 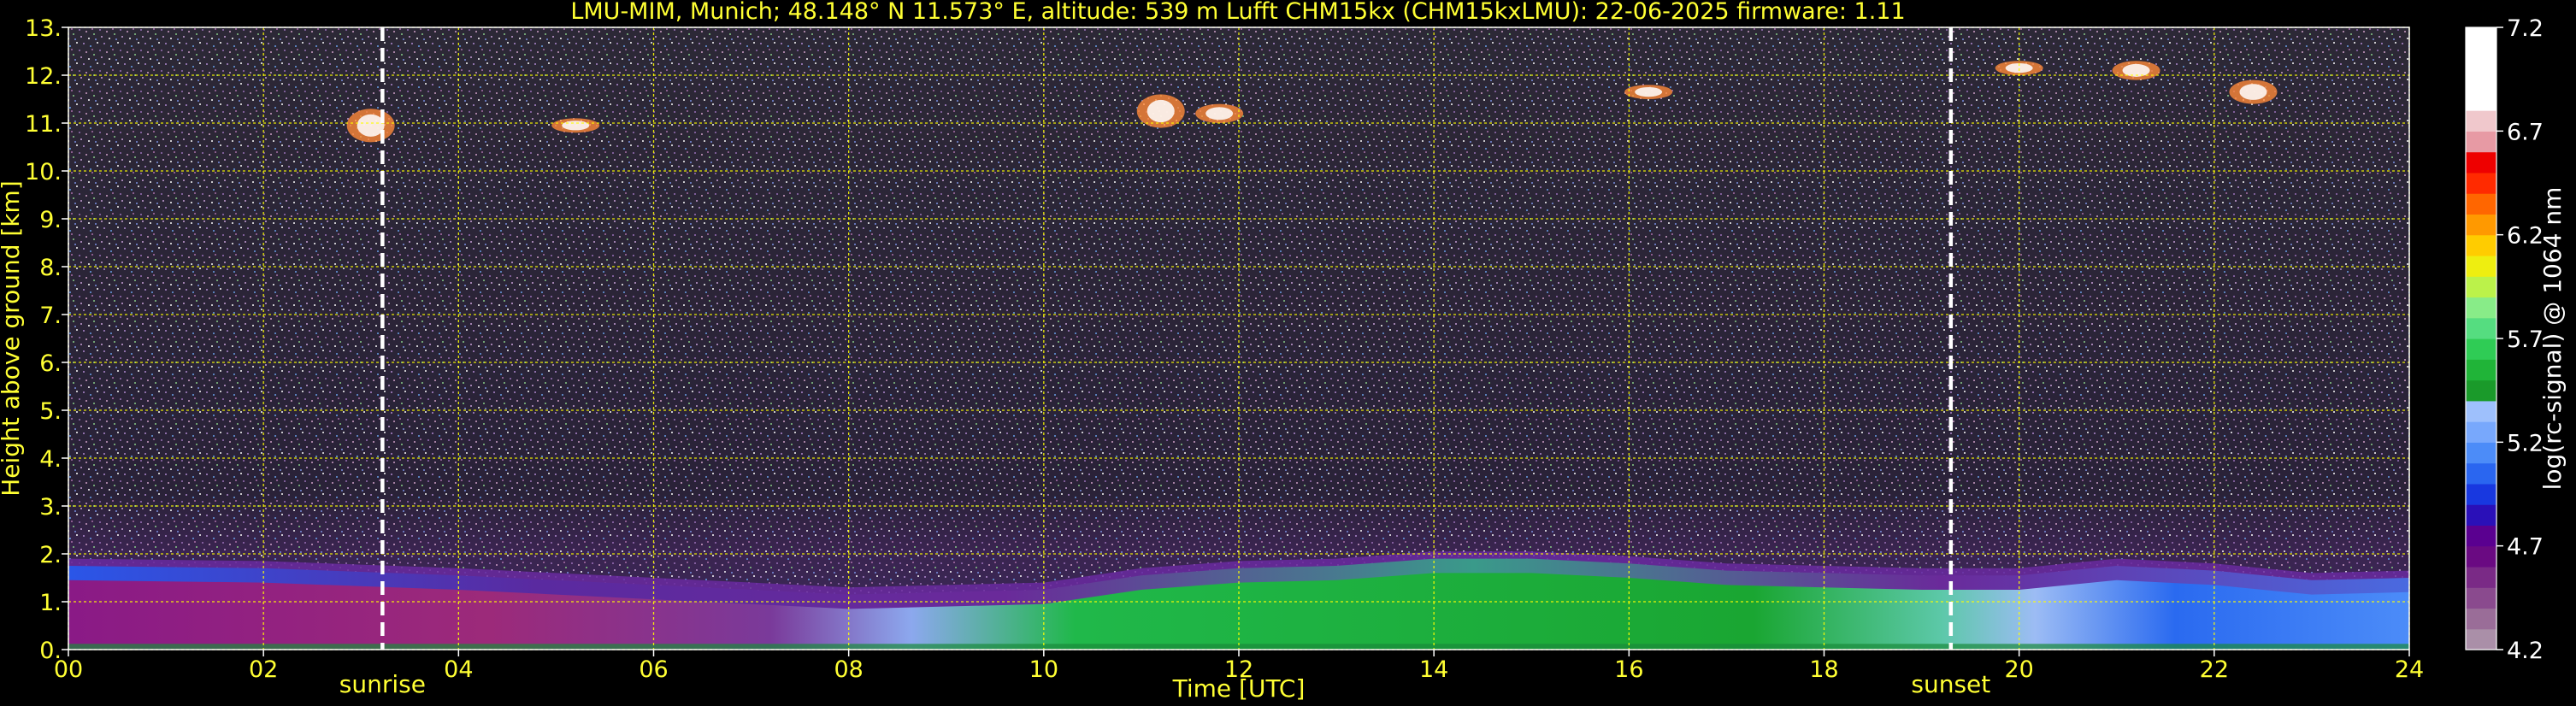 What do you see at coordinates (848, 669) in the screenshot?
I see `x-tick-label: 08` at bounding box center [848, 669].